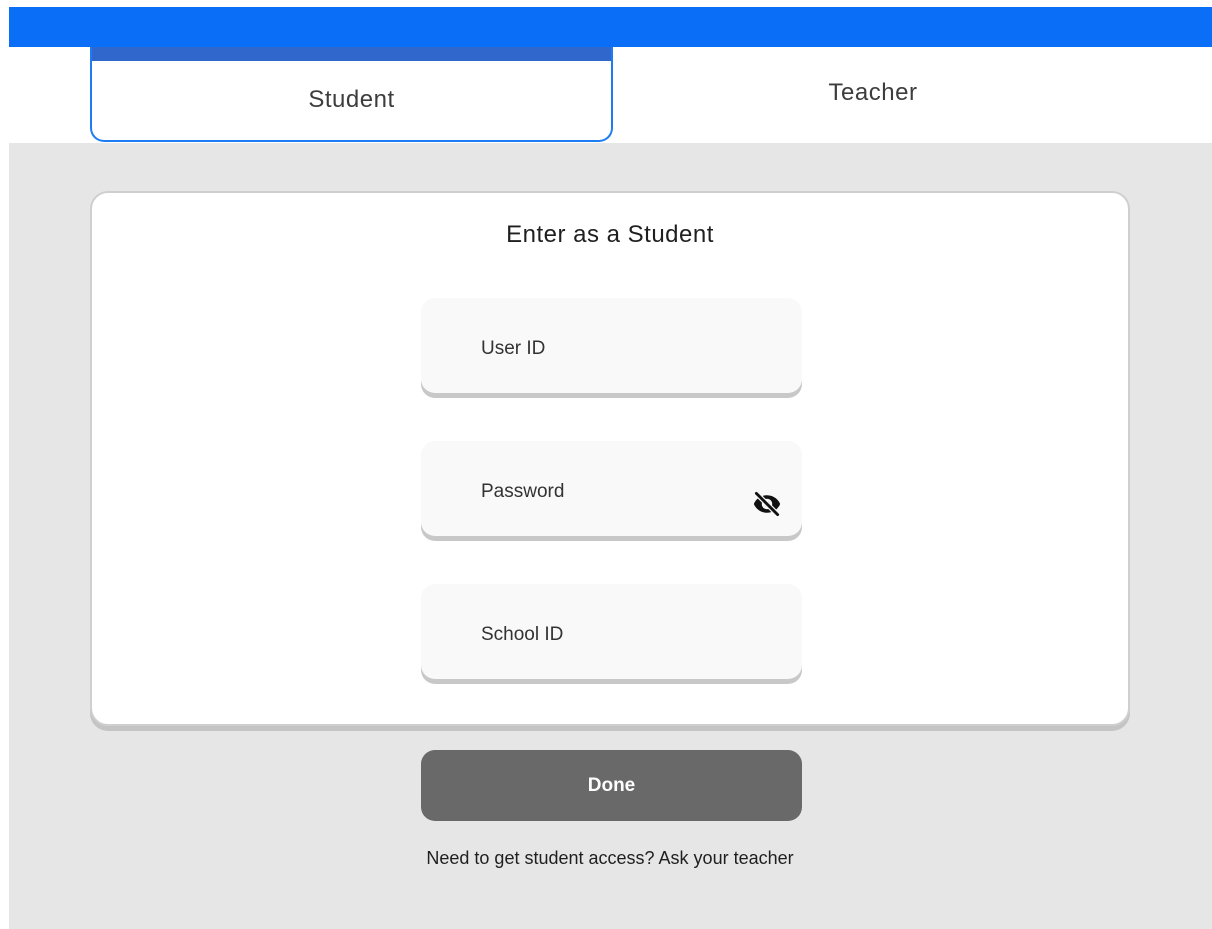 This screenshot has width=1212, height=929. I want to click on tab-teacher: Teacher, so click(873, 92).